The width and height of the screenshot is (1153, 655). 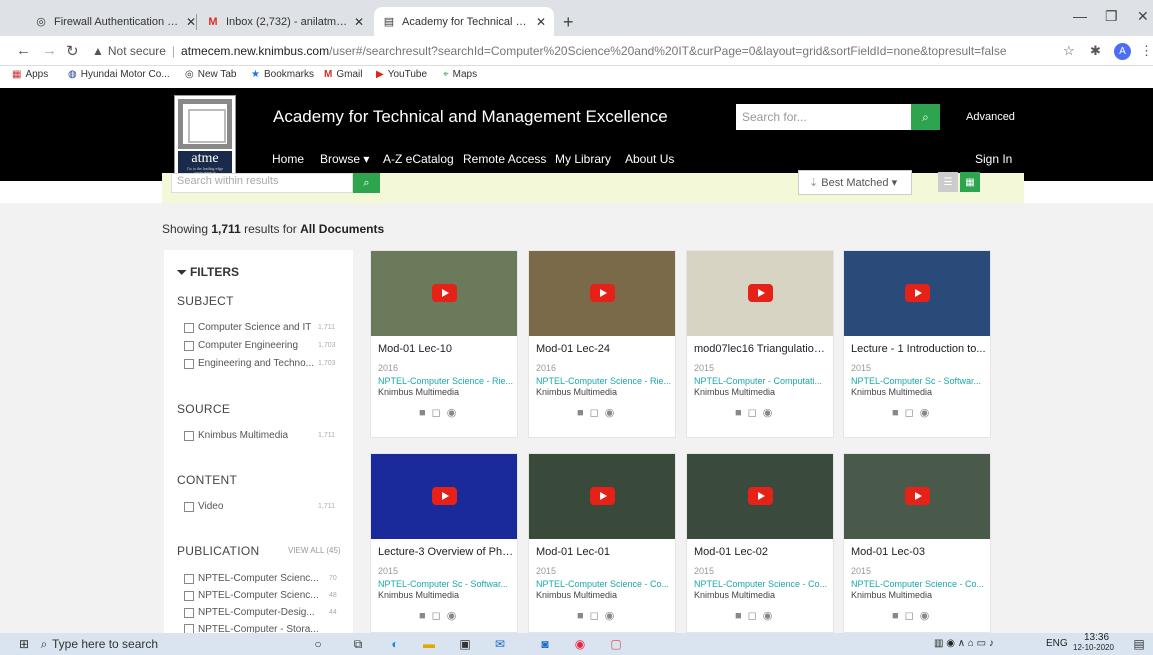 What do you see at coordinates (580, 644) in the screenshot?
I see `chrome-icon: ◉` at bounding box center [580, 644].